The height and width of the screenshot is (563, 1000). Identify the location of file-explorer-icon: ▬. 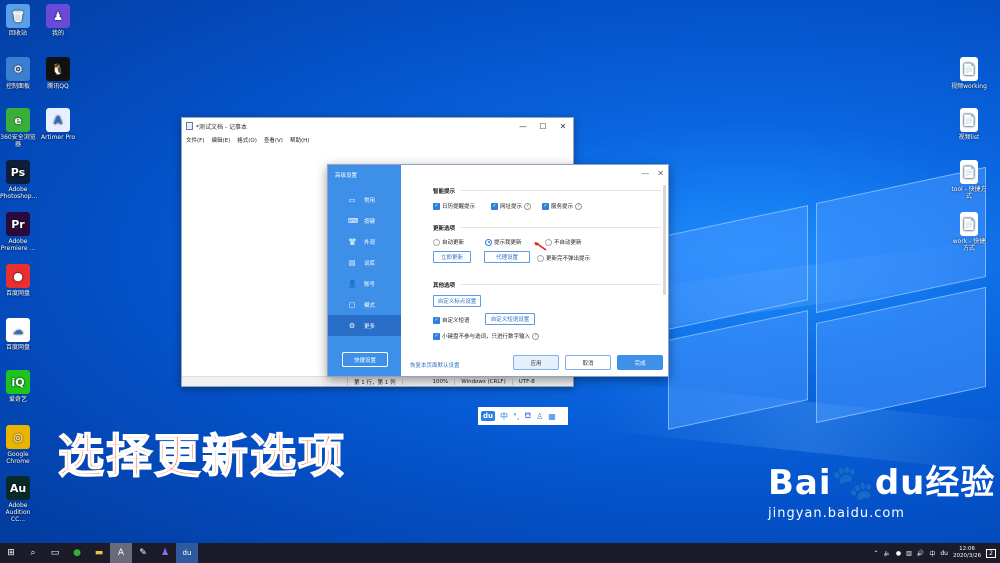
(99, 553).